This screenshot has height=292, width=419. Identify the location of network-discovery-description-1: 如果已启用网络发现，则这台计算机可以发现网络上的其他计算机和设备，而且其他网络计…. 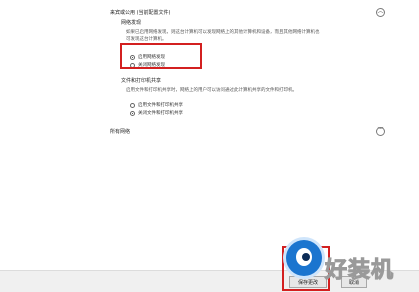
(223, 32).